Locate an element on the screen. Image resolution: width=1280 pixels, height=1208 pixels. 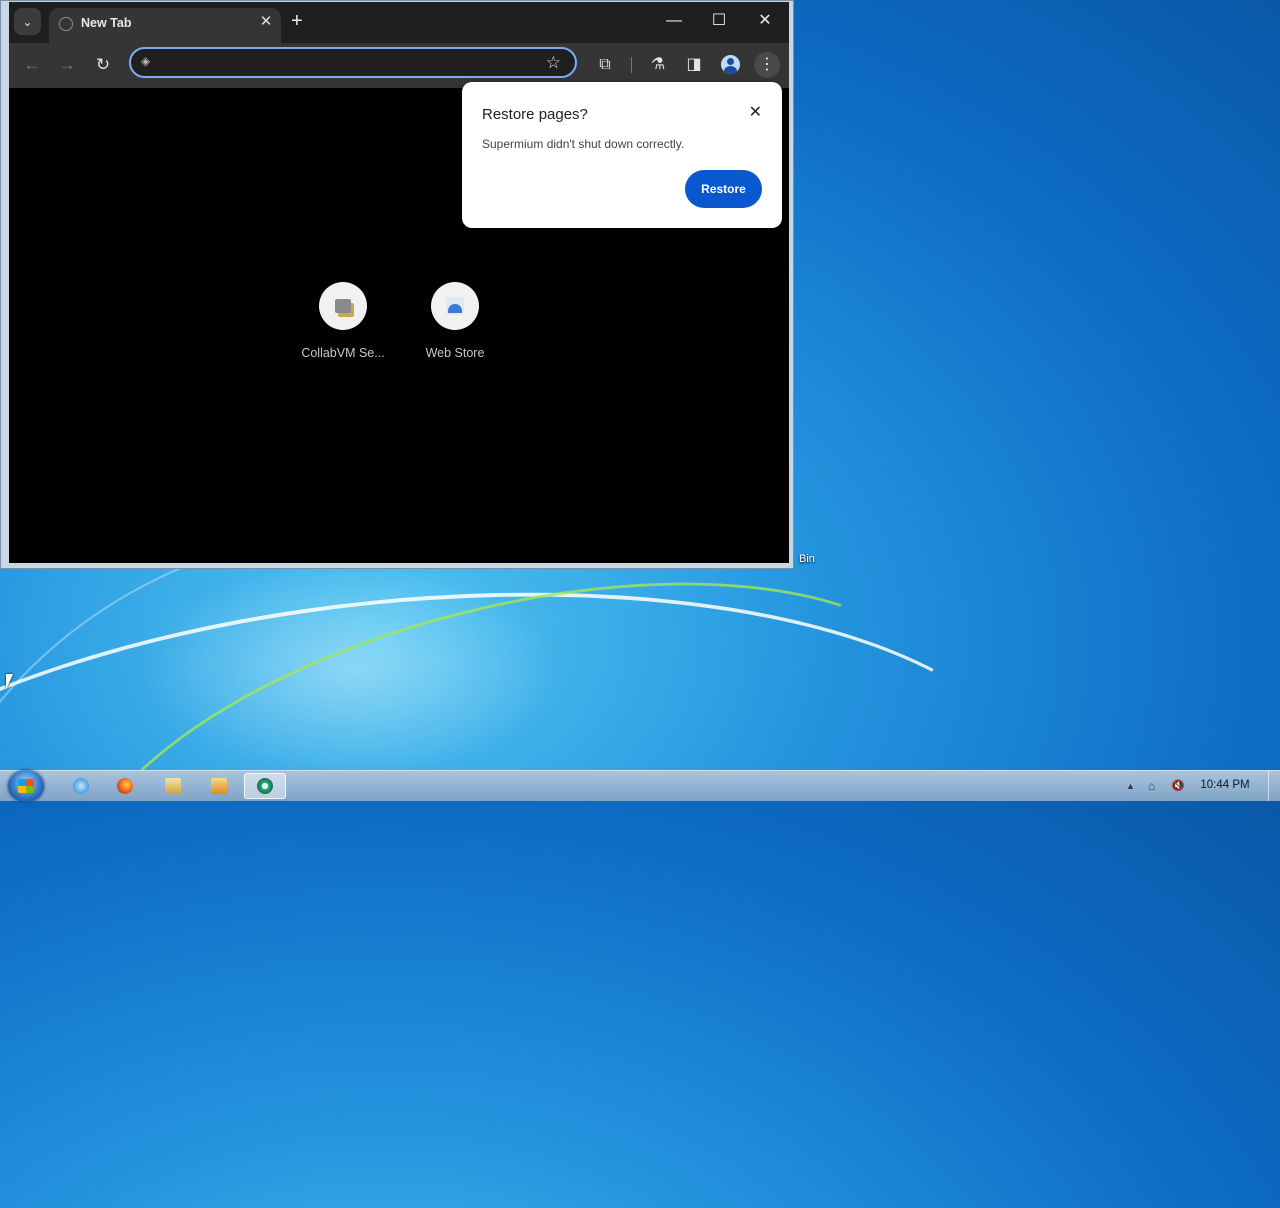
taskbar-supermium is located at coordinates (265, 786).